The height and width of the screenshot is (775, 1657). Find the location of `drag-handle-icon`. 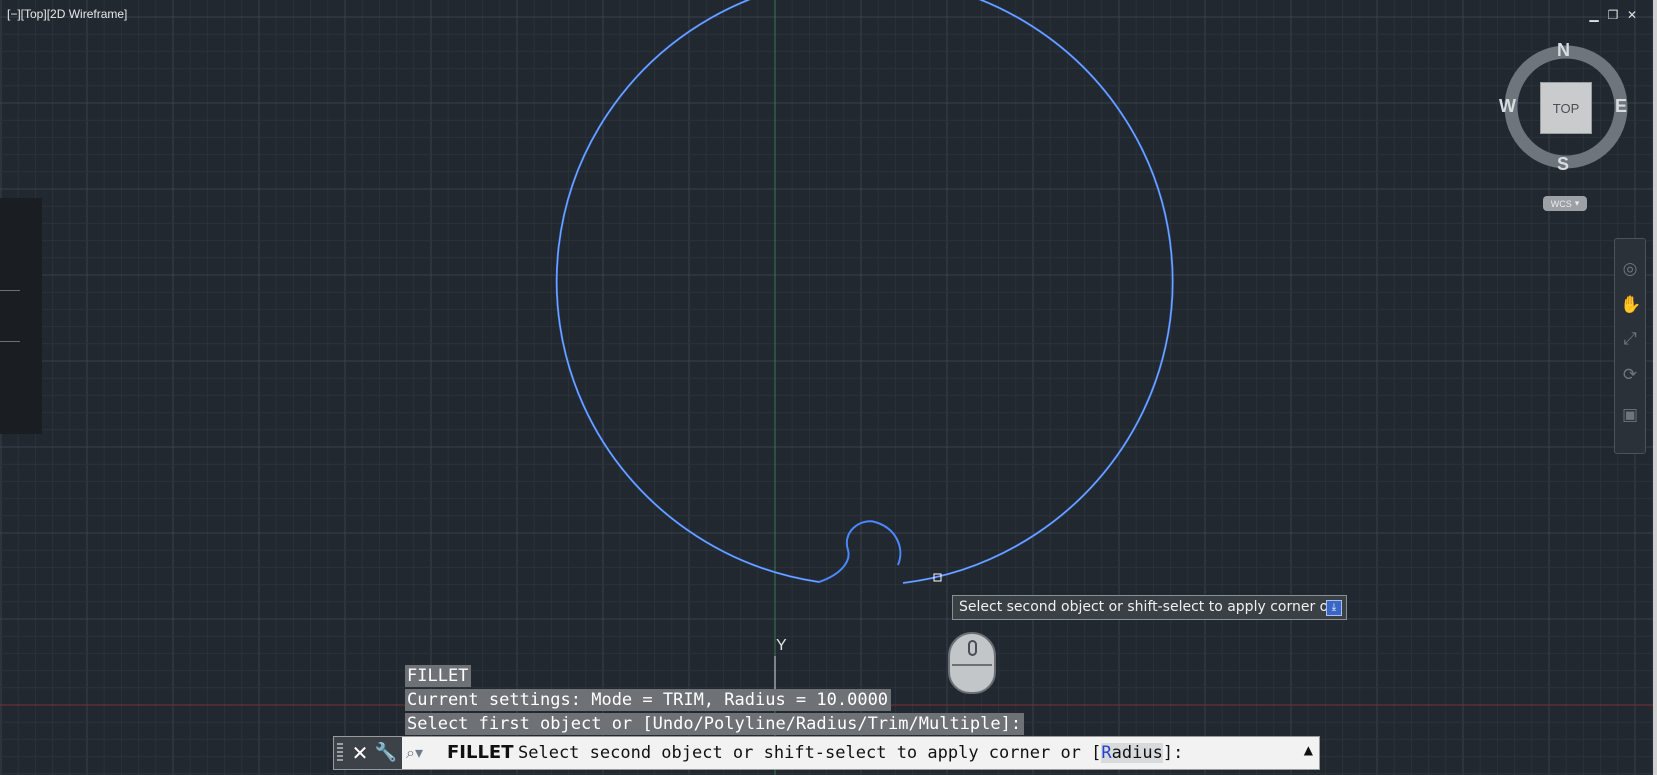

drag-handle-icon is located at coordinates (340, 753).